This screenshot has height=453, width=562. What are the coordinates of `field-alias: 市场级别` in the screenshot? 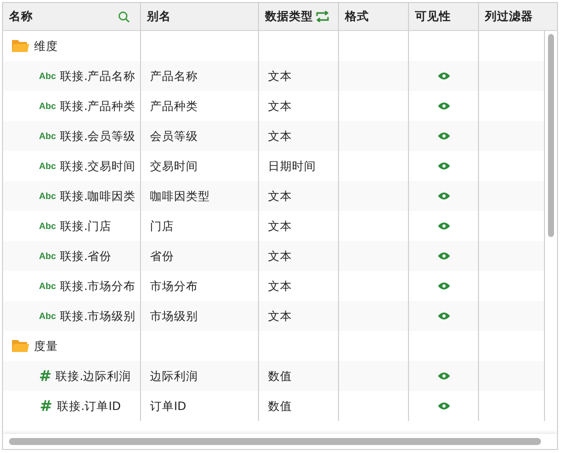 It's located at (174, 316).